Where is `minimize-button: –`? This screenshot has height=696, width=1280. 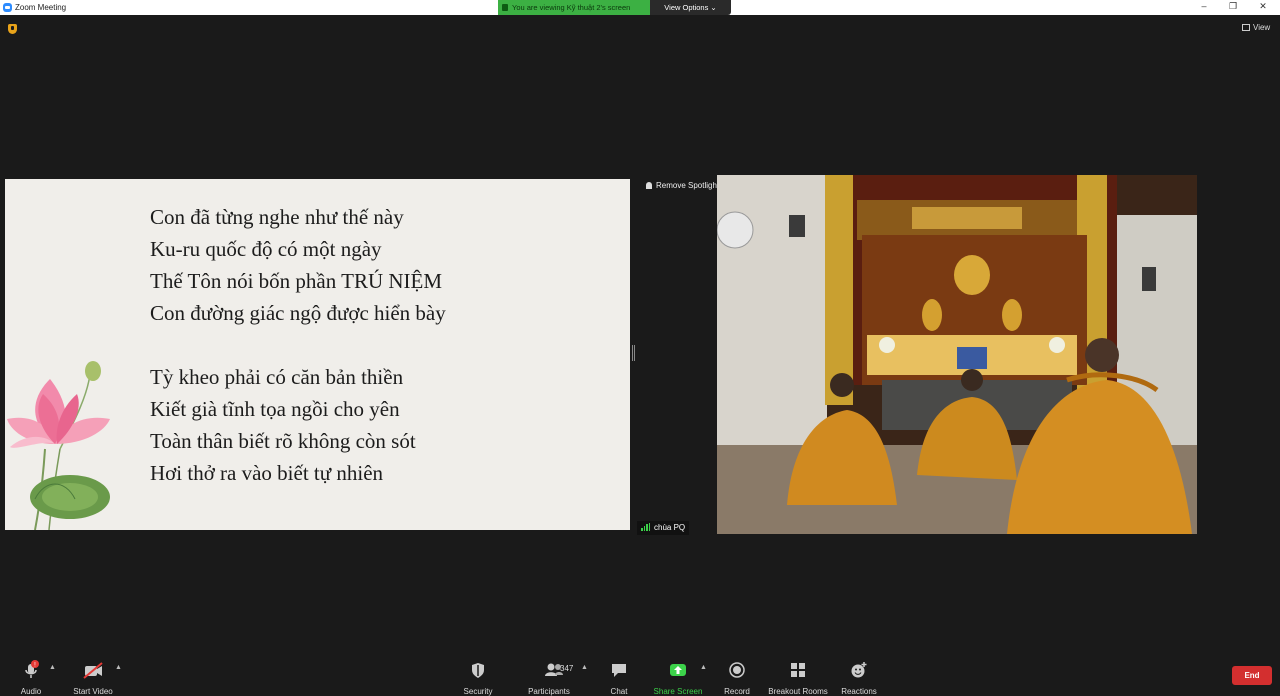 minimize-button: – is located at coordinates (1204, 6).